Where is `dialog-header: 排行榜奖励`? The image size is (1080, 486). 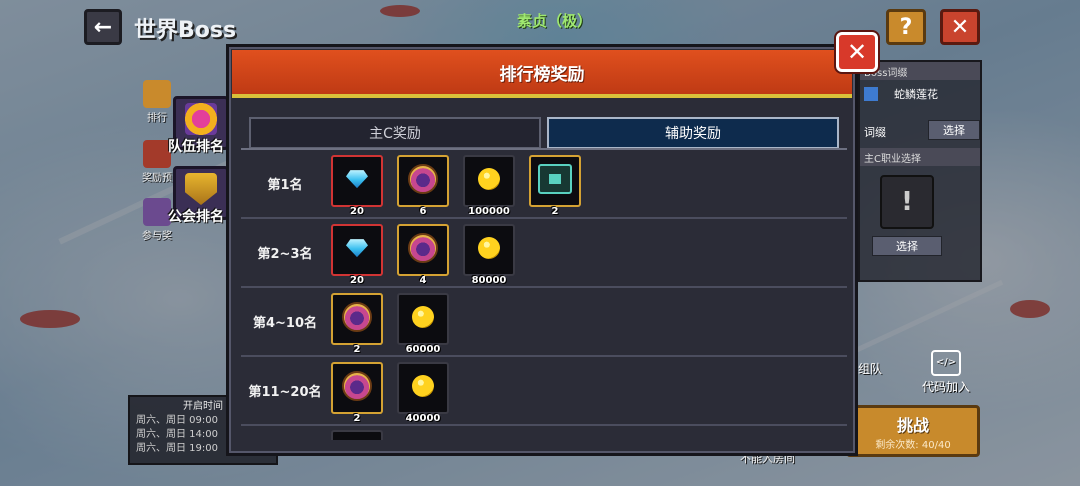 dialog-header: 排行榜奖励 is located at coordinates (542, 74).